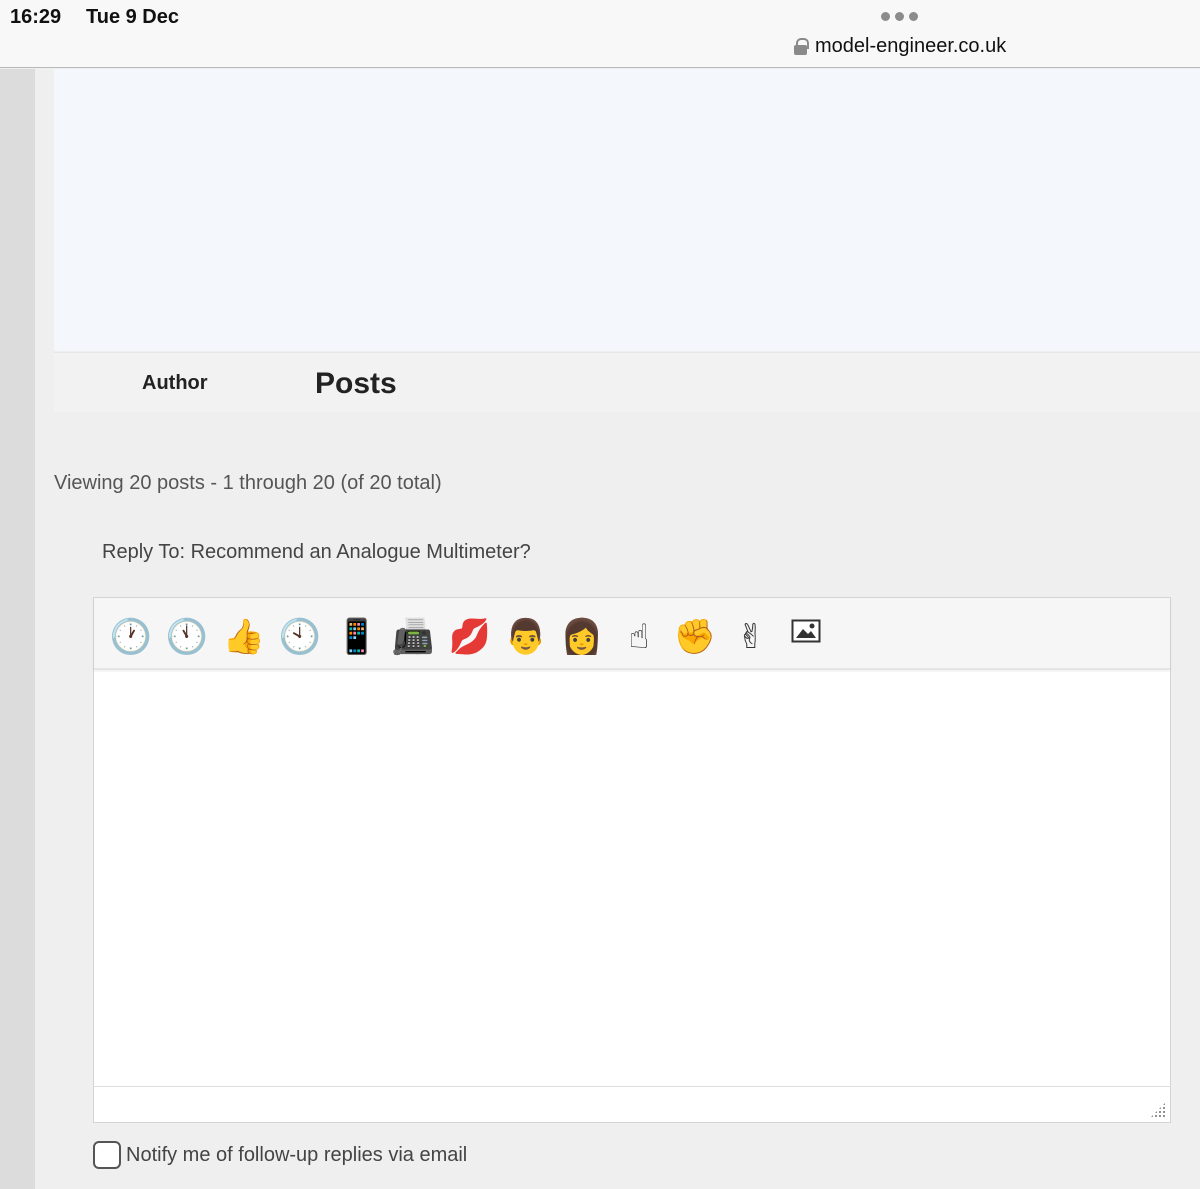  Describe the element at coordinates (244, 637) in the screenshot. I see `thumbs-up-icon: 👍` at that location.